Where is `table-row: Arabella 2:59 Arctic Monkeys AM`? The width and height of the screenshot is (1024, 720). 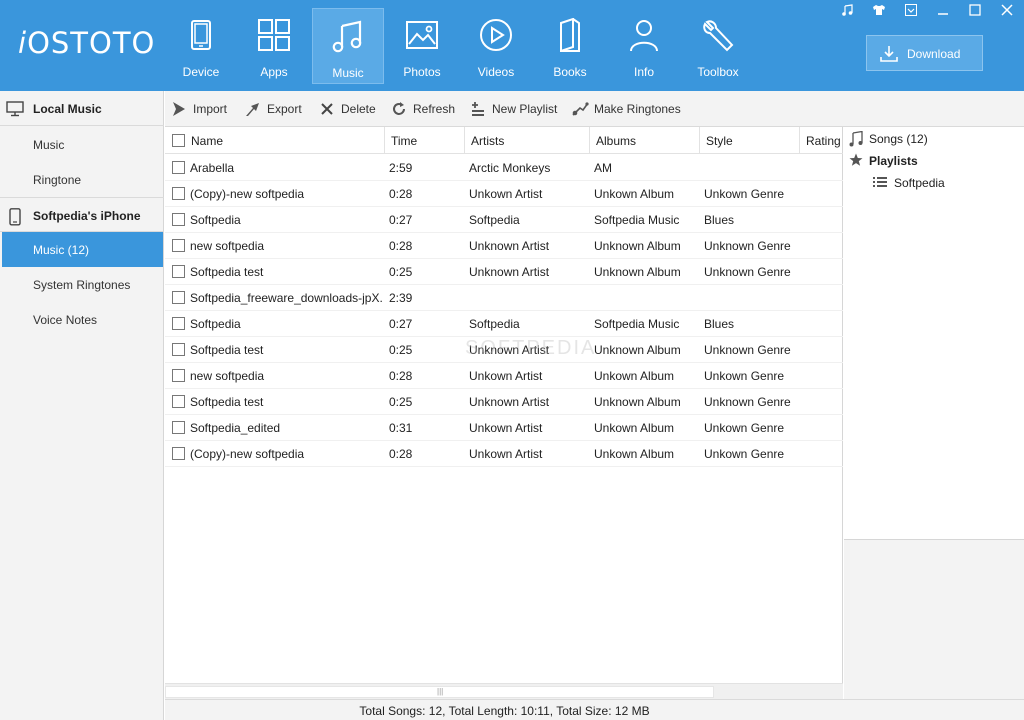
table-row: Arabella 2:59 Arctic Monkeys AM is located at coordinates (504, 168).